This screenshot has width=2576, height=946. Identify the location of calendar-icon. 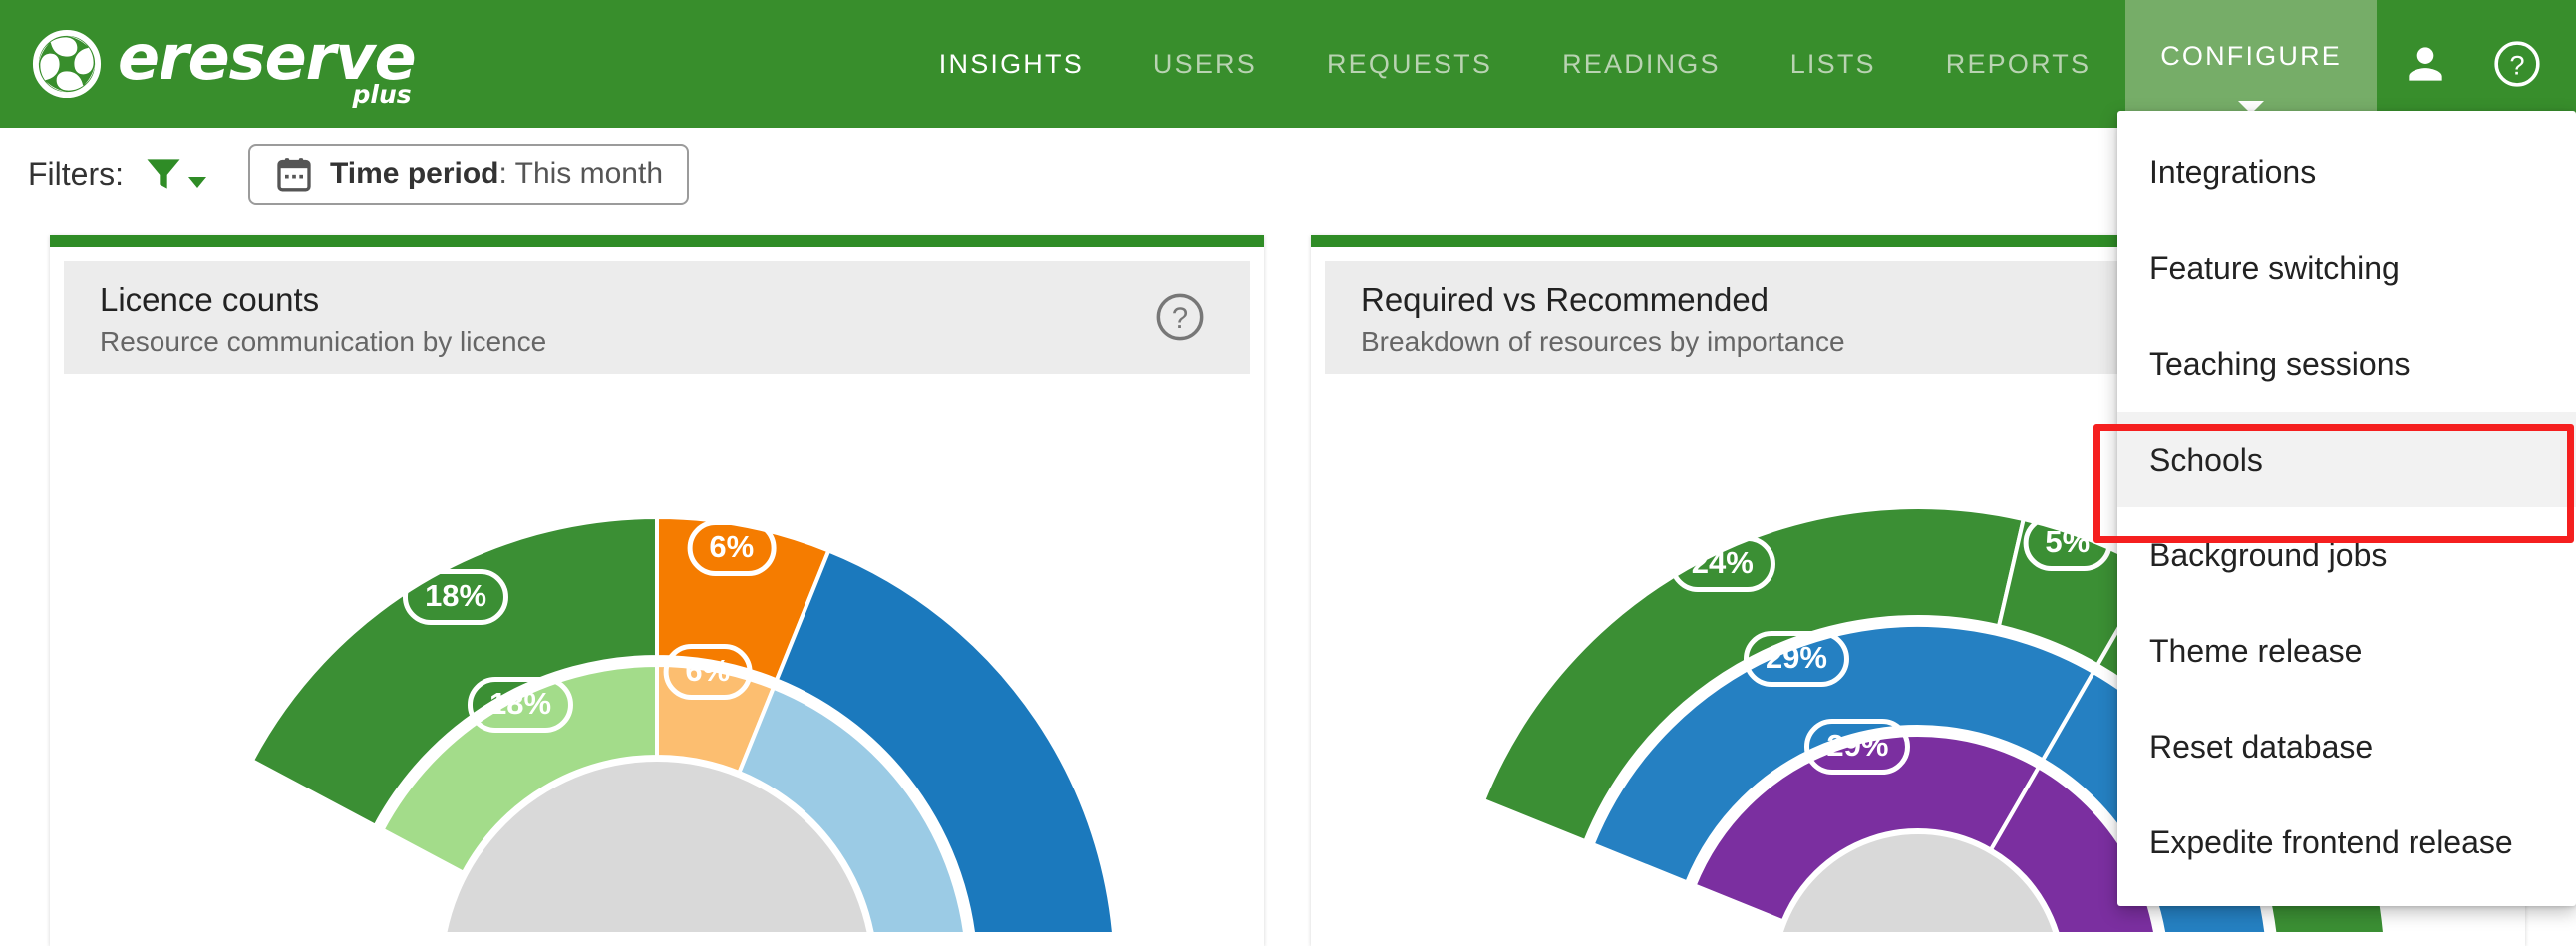
(294, 175).